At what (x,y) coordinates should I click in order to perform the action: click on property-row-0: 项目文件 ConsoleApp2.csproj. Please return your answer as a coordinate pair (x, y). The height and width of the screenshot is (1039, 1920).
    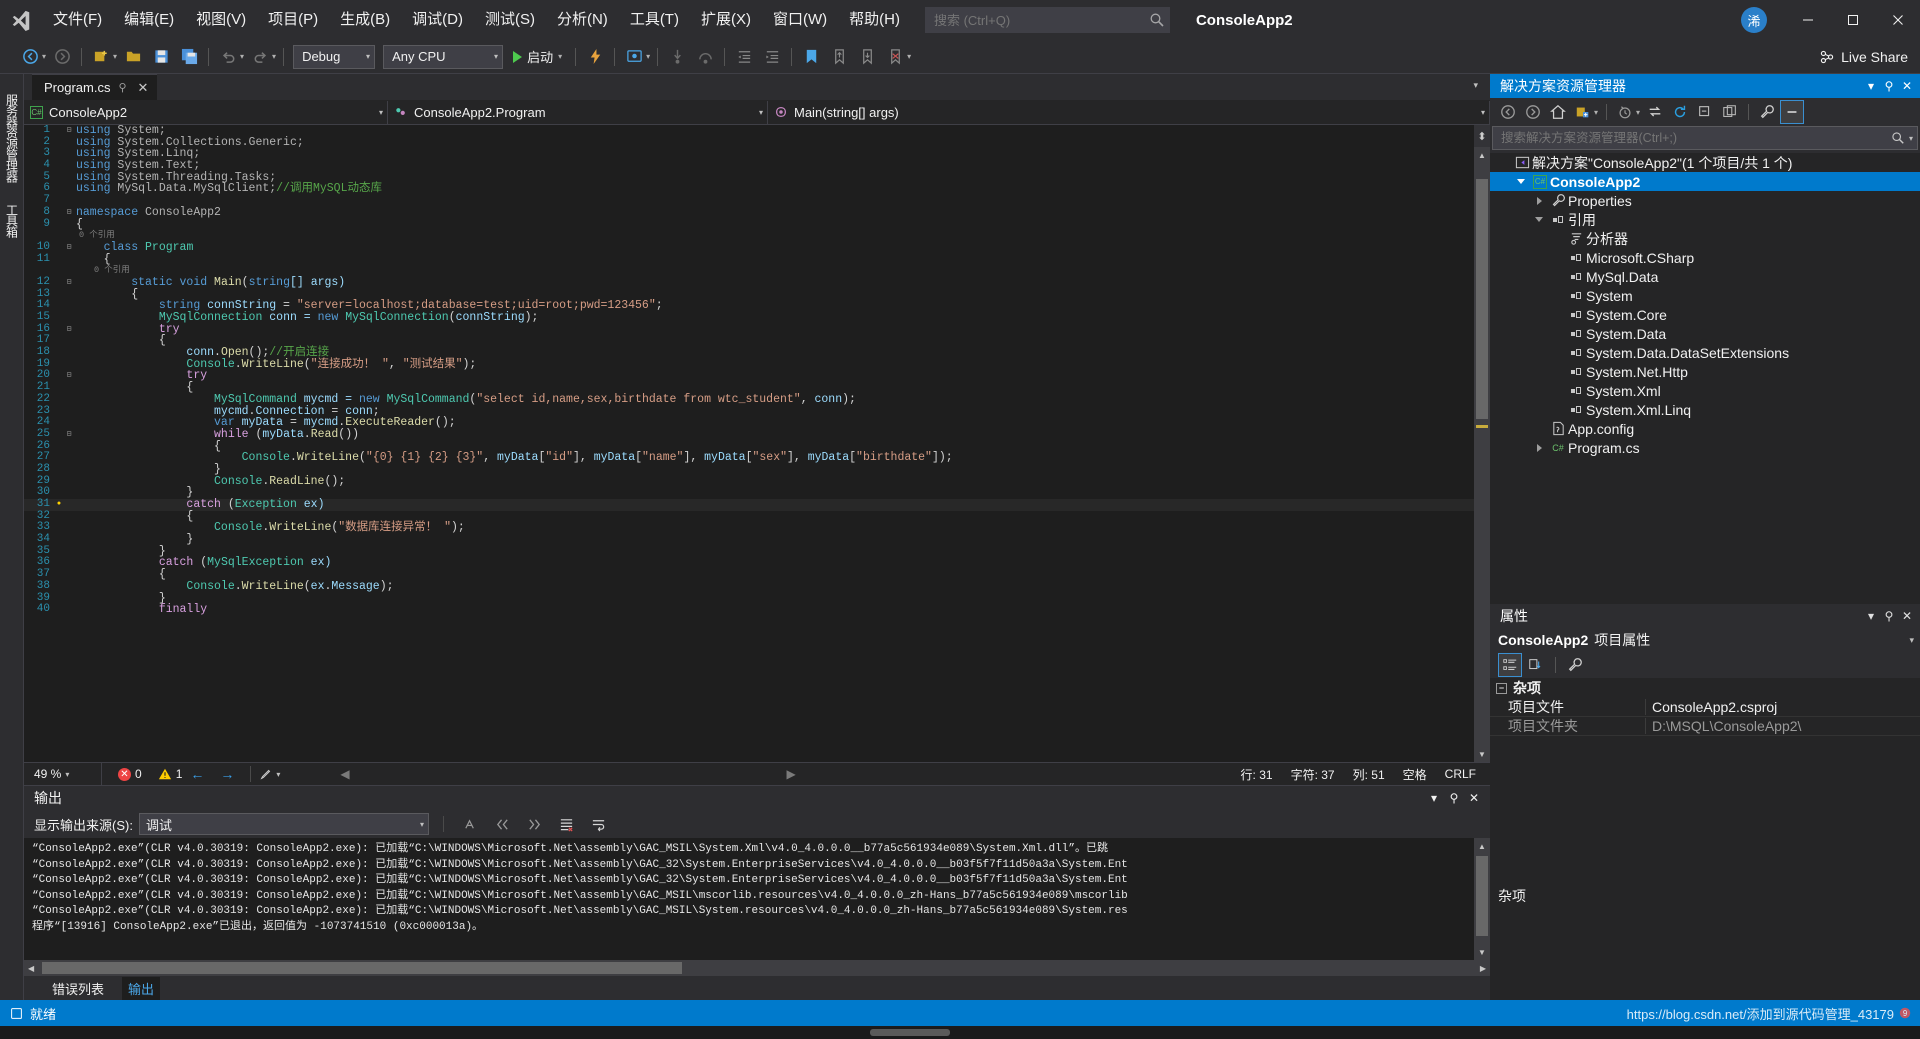
    Looking at the image, I should click on (1705, 707).